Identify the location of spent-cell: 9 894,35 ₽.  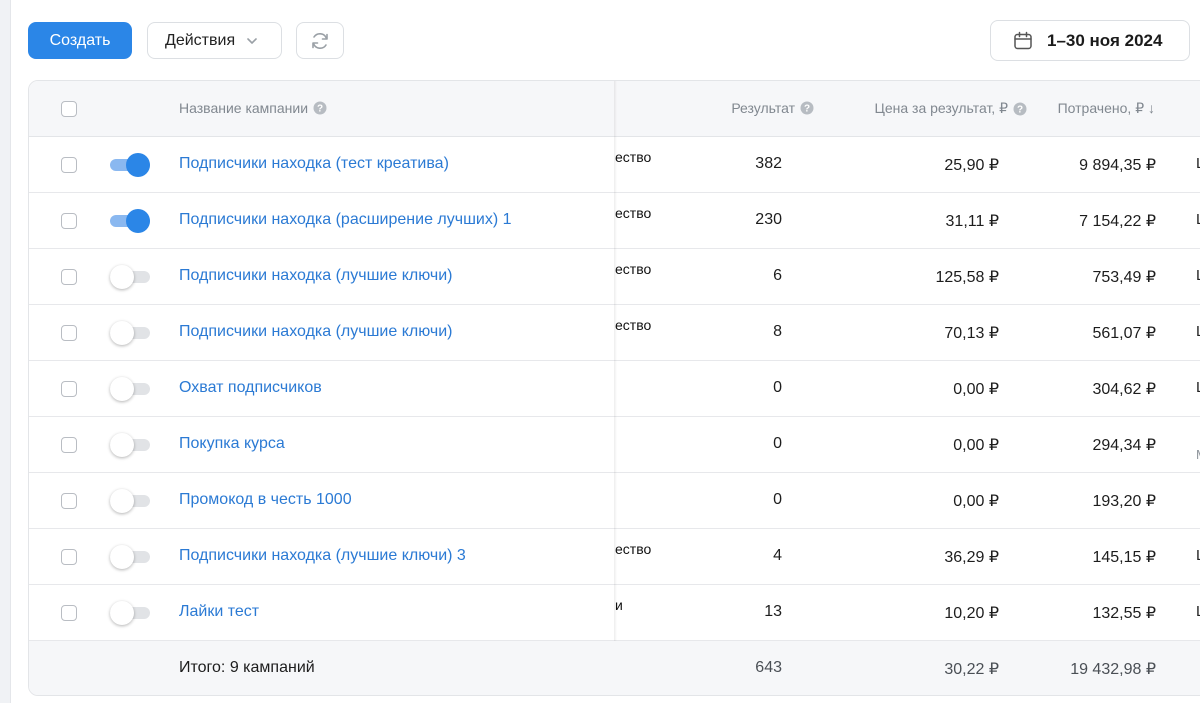
(1117, 165).